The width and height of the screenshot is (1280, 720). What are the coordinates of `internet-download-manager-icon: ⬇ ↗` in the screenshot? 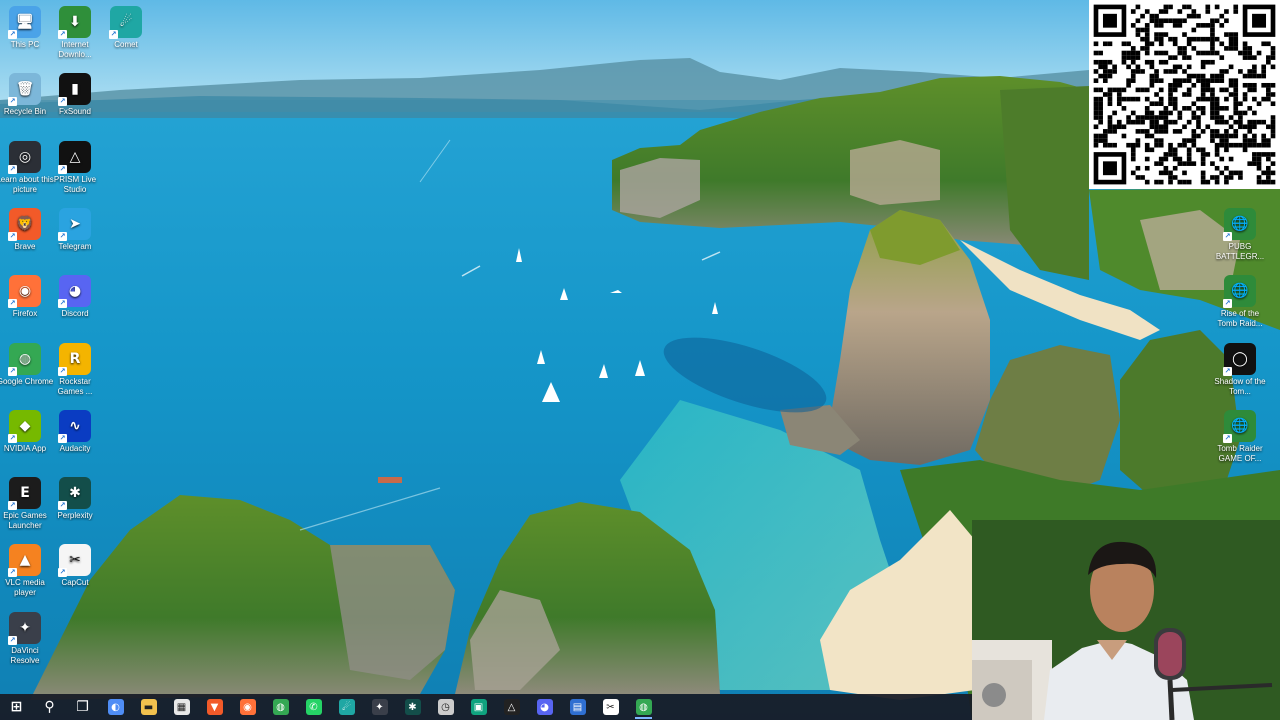 It's located at (74, 22).